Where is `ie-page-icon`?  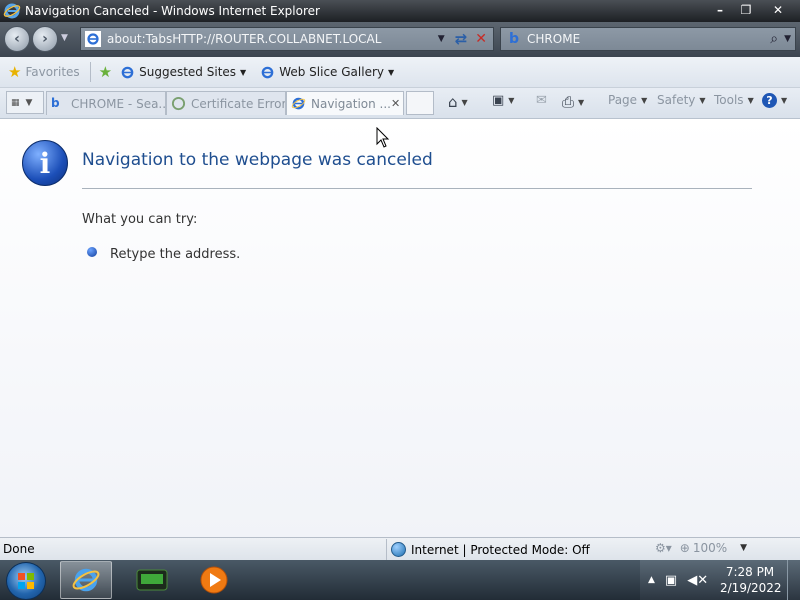
ie-page-icon is located at coordinates (93, 39).